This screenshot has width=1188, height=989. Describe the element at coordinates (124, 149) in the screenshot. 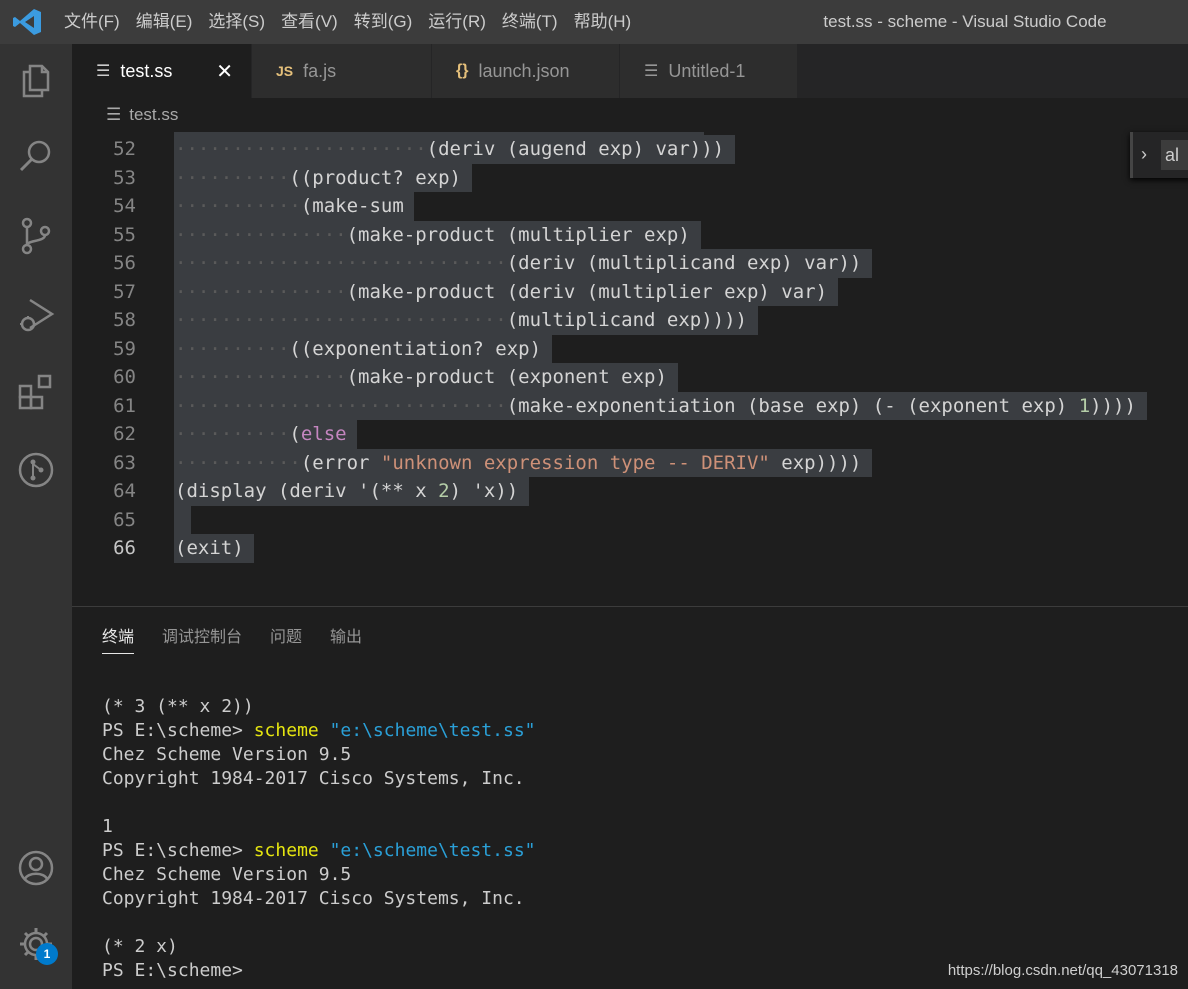

I see `line-number: 52` at that location.